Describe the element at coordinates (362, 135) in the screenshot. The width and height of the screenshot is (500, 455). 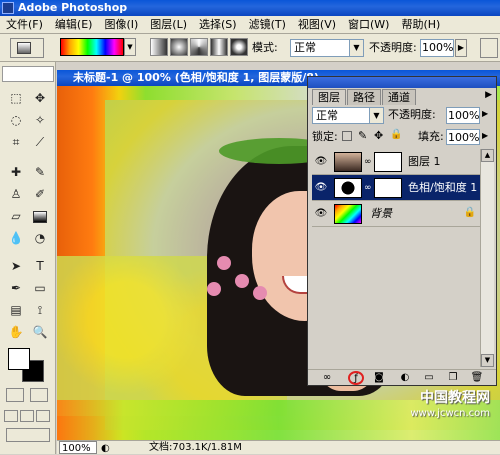
I see `lock-image-icon: ✎` at that location.